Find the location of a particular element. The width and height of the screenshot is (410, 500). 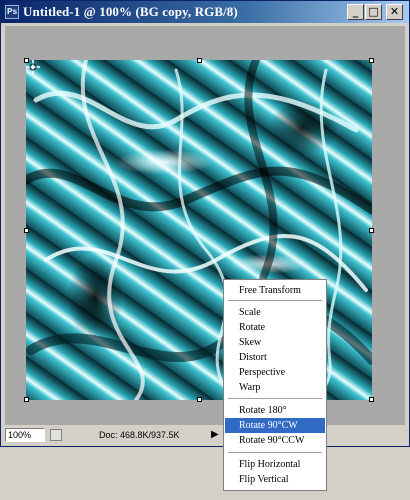

menu-item-distort: Distort is located at coordinates (275, 357).